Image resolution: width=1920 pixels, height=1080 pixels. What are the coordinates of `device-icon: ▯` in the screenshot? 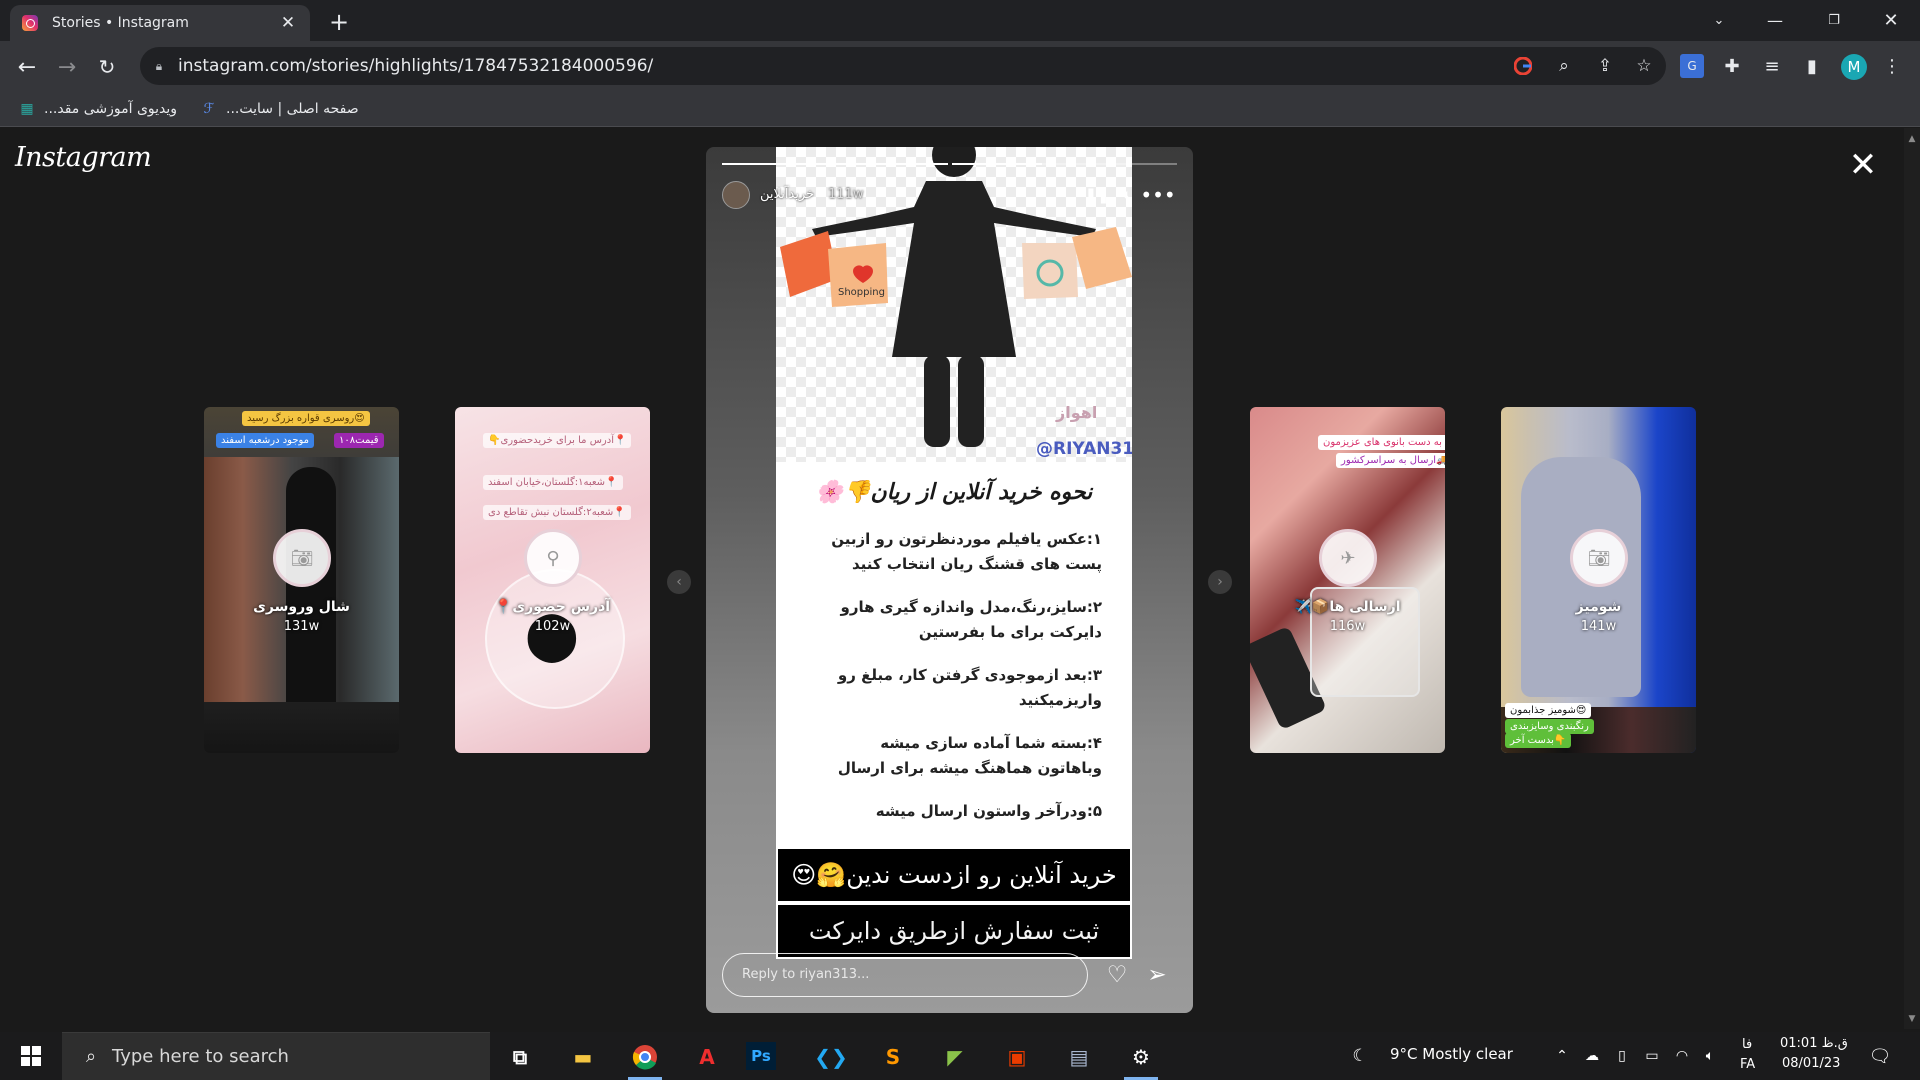 It's located at (1622, 1056).